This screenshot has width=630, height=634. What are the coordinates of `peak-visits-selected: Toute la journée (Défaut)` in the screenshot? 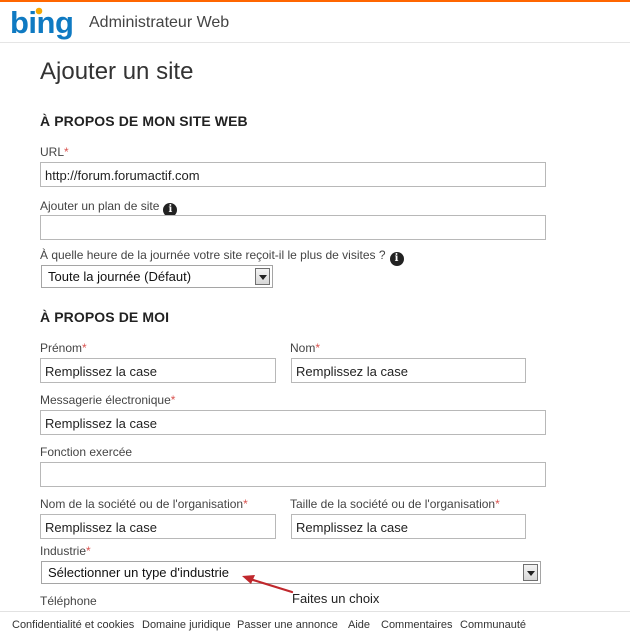 It's located at (120, 276).